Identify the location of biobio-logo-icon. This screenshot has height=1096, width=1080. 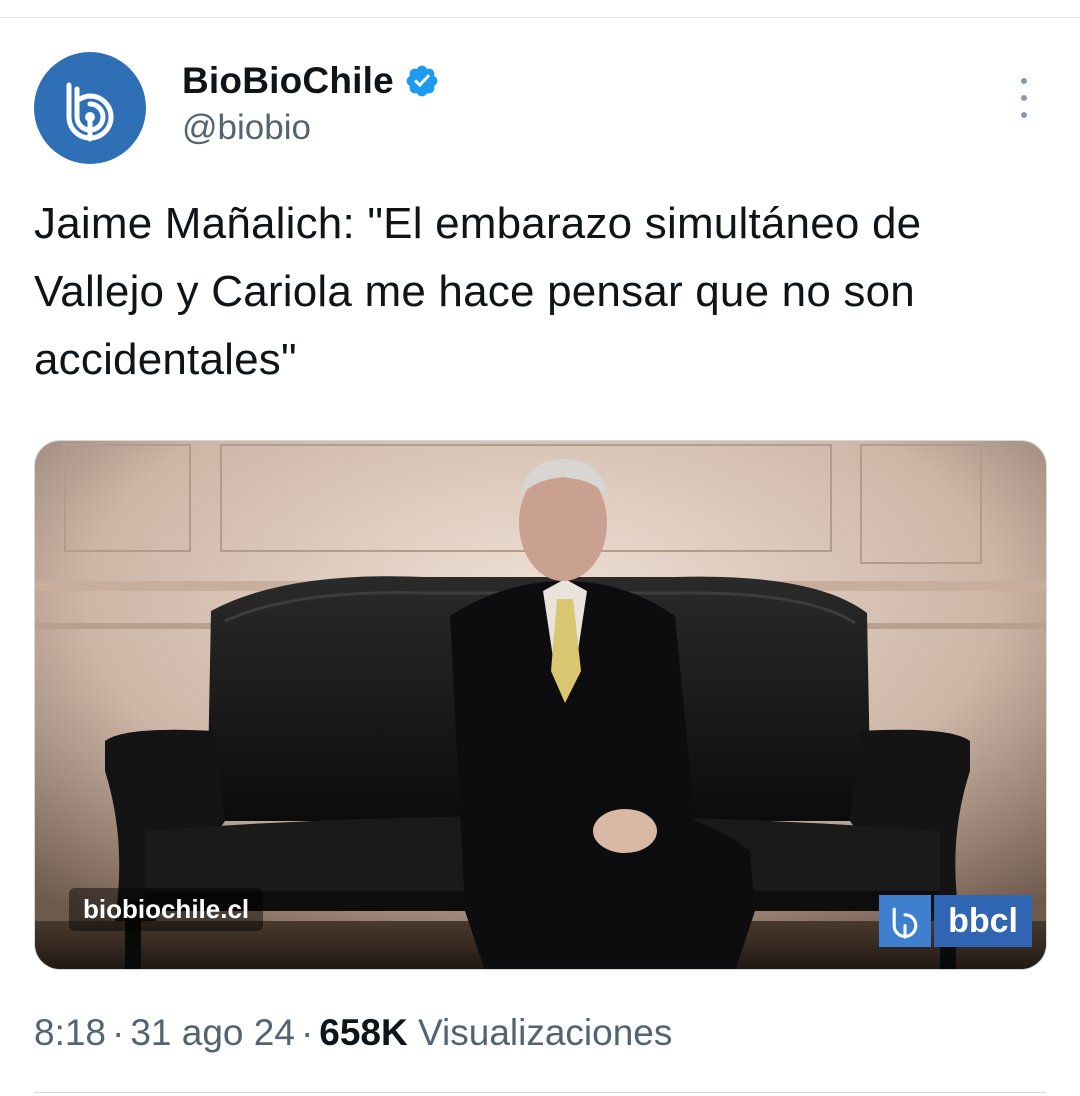
(90, 112).